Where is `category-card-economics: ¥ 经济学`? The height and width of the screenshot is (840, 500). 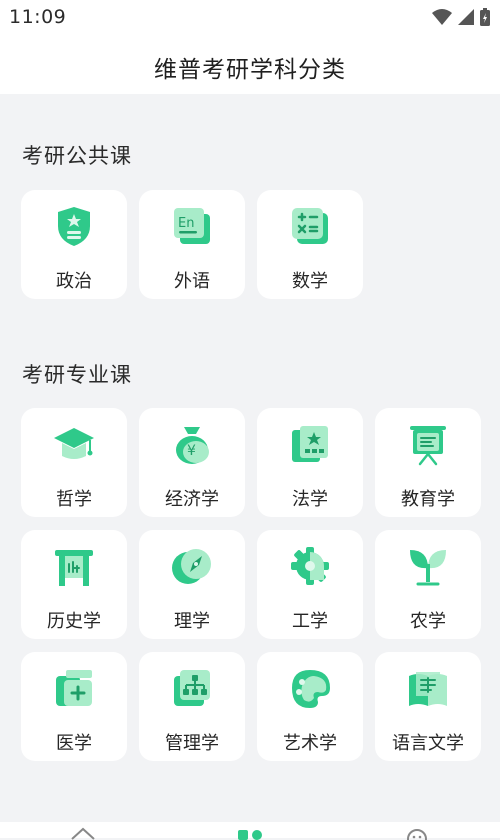 category-card-economics: ¥ 经济学 is located at coordinates (192, 462).